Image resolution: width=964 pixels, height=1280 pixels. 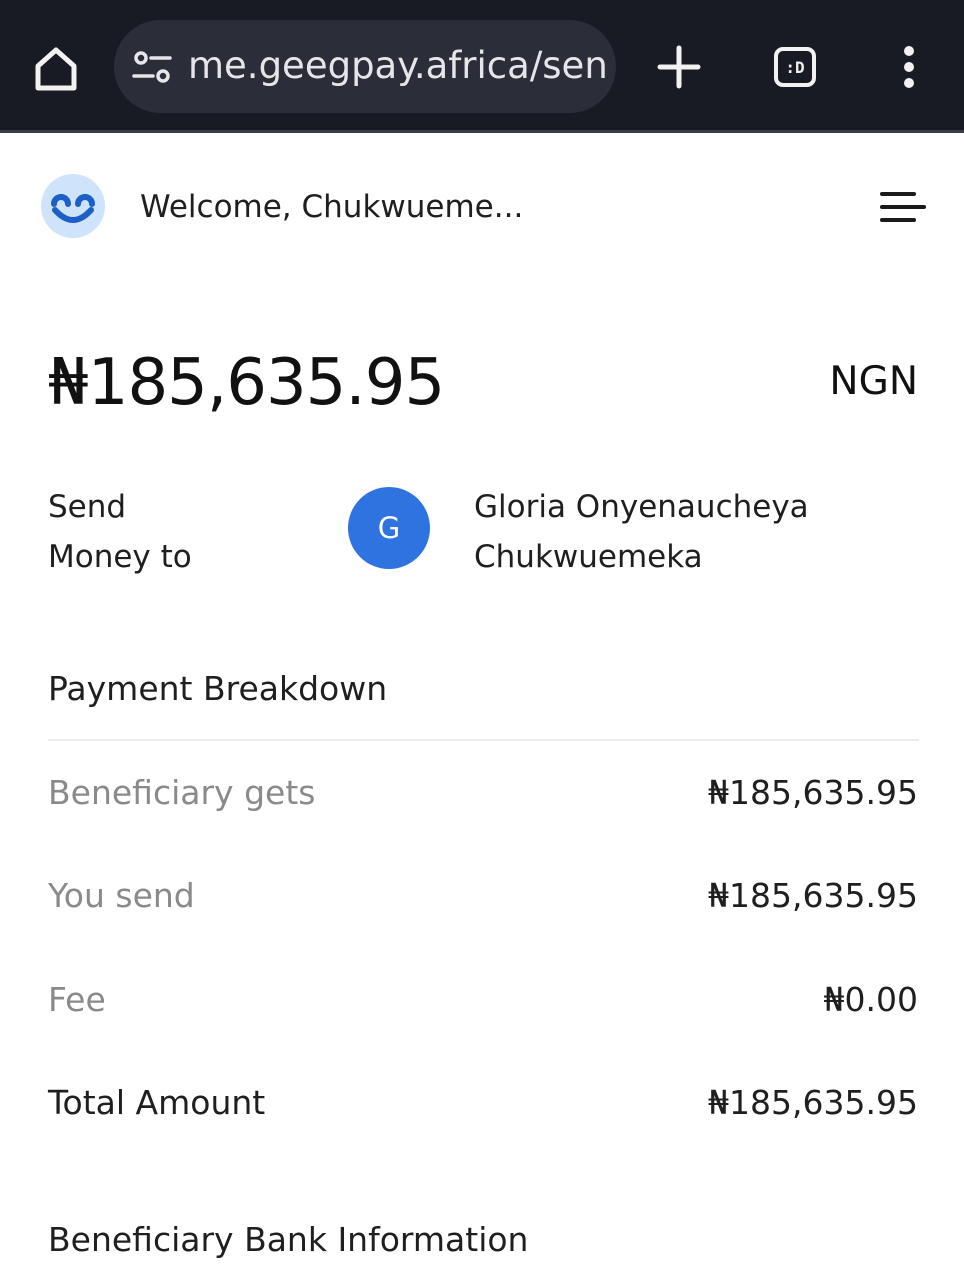 What do you see at coordinates (56, 68) in the screenshot?
I see `home-icon` at bounding box center [56, 68].